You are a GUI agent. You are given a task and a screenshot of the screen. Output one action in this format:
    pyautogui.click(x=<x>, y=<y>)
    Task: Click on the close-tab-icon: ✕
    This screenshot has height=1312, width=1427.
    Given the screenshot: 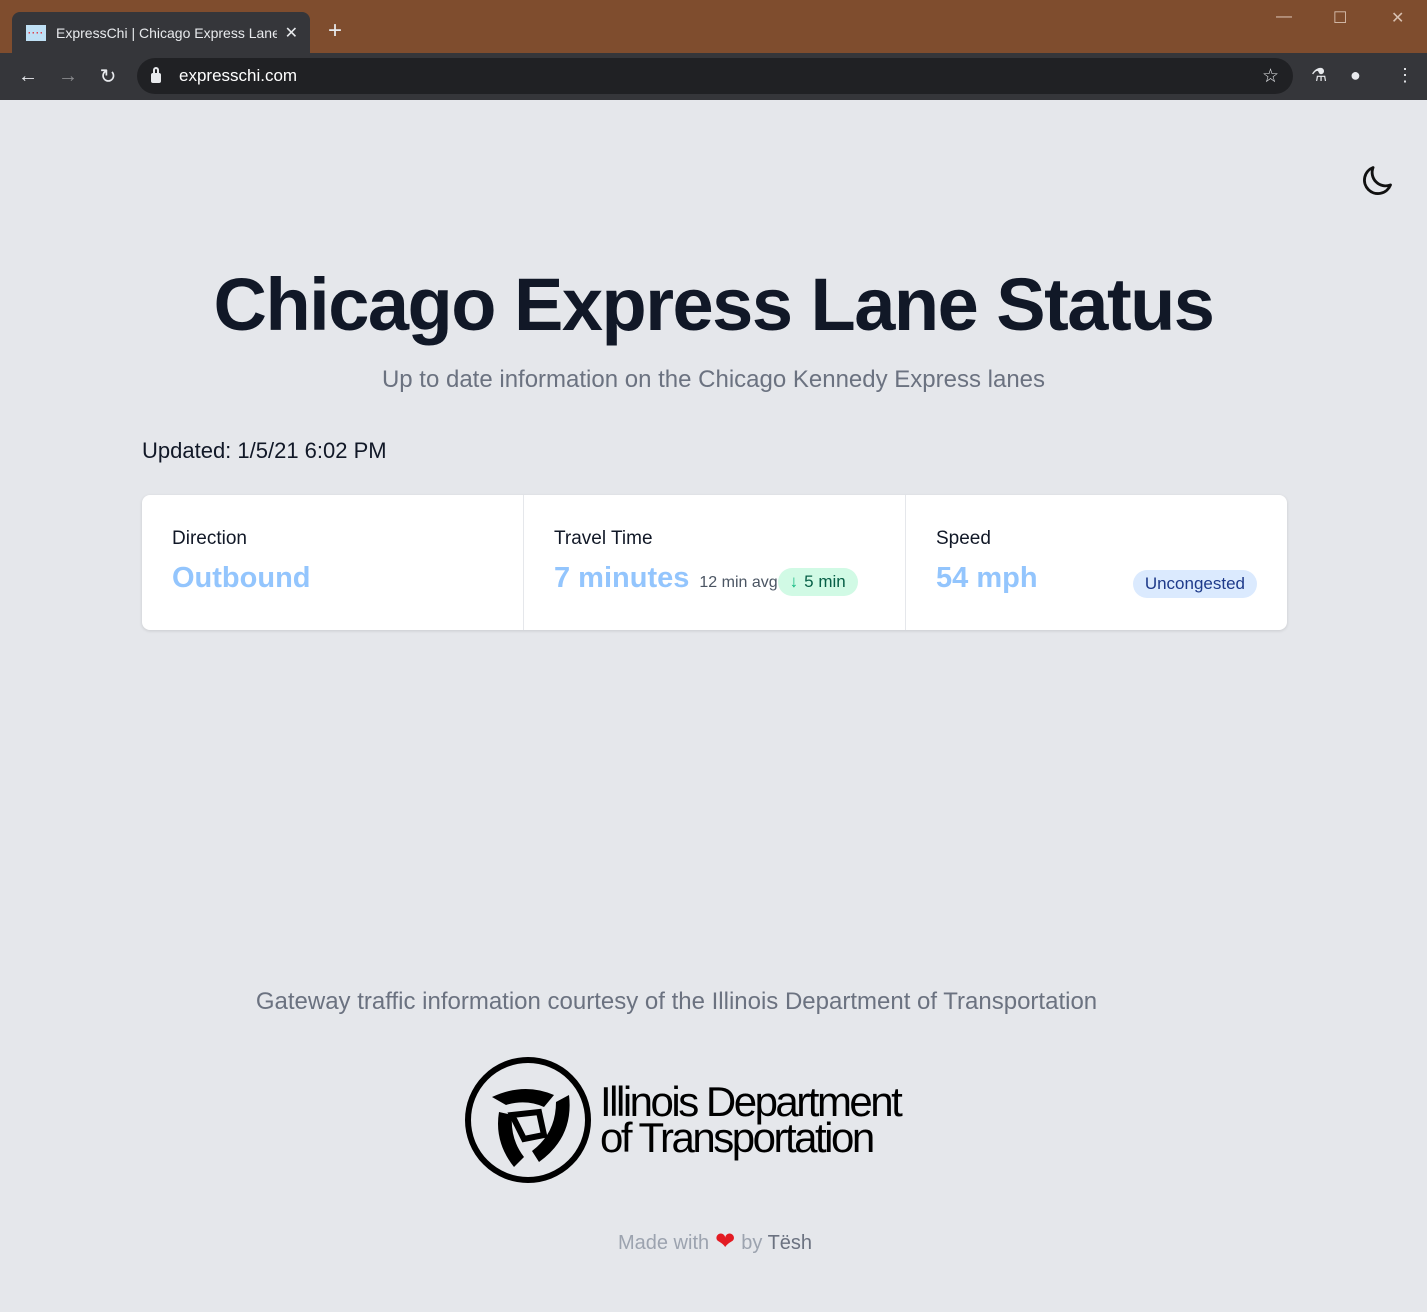 What is the action you would take?
    pyautogui.click(x=291, y=33)
    